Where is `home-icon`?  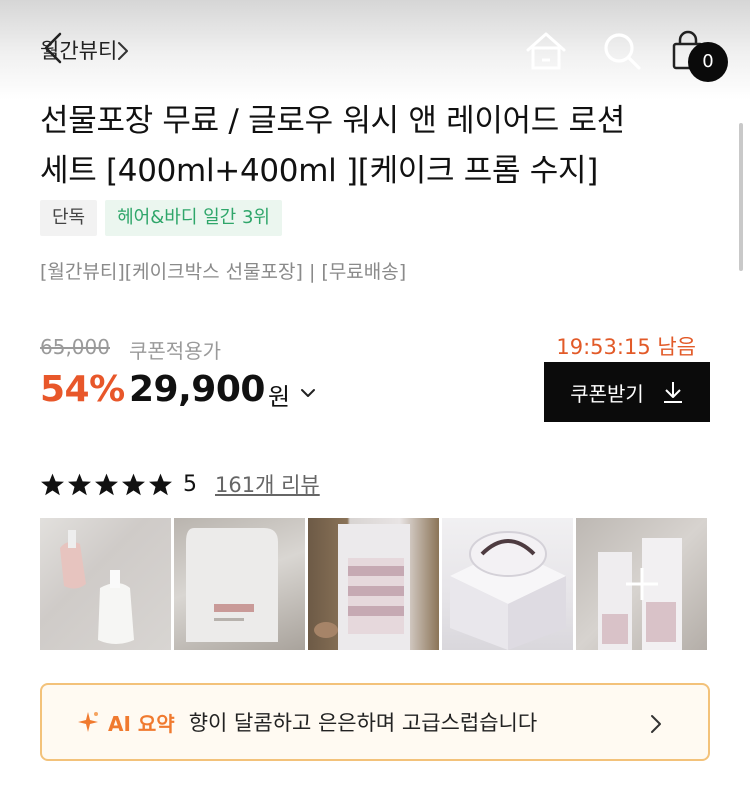
home-icon is located at coordinates (546, 50).